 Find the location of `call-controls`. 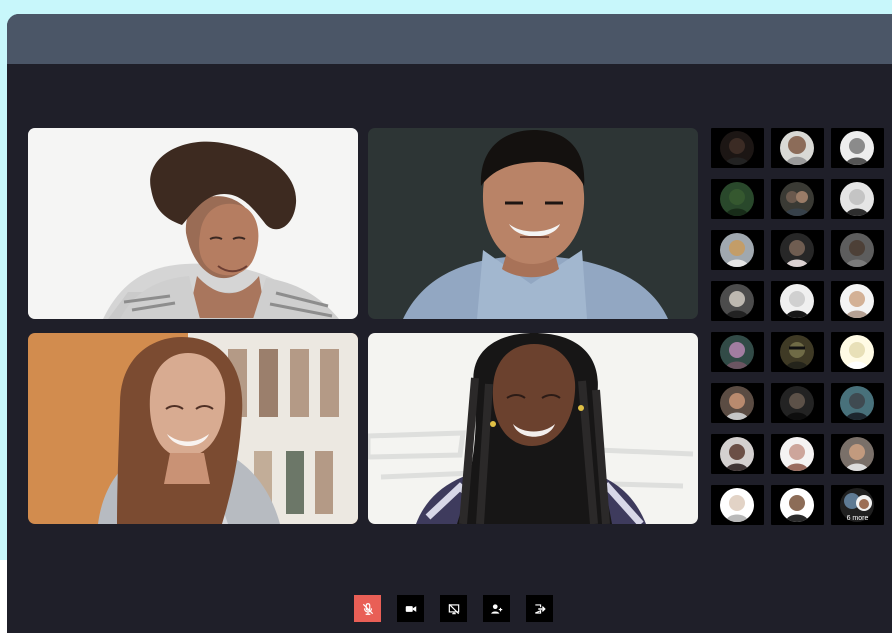

call-controls is located at coordinates (453, 608).